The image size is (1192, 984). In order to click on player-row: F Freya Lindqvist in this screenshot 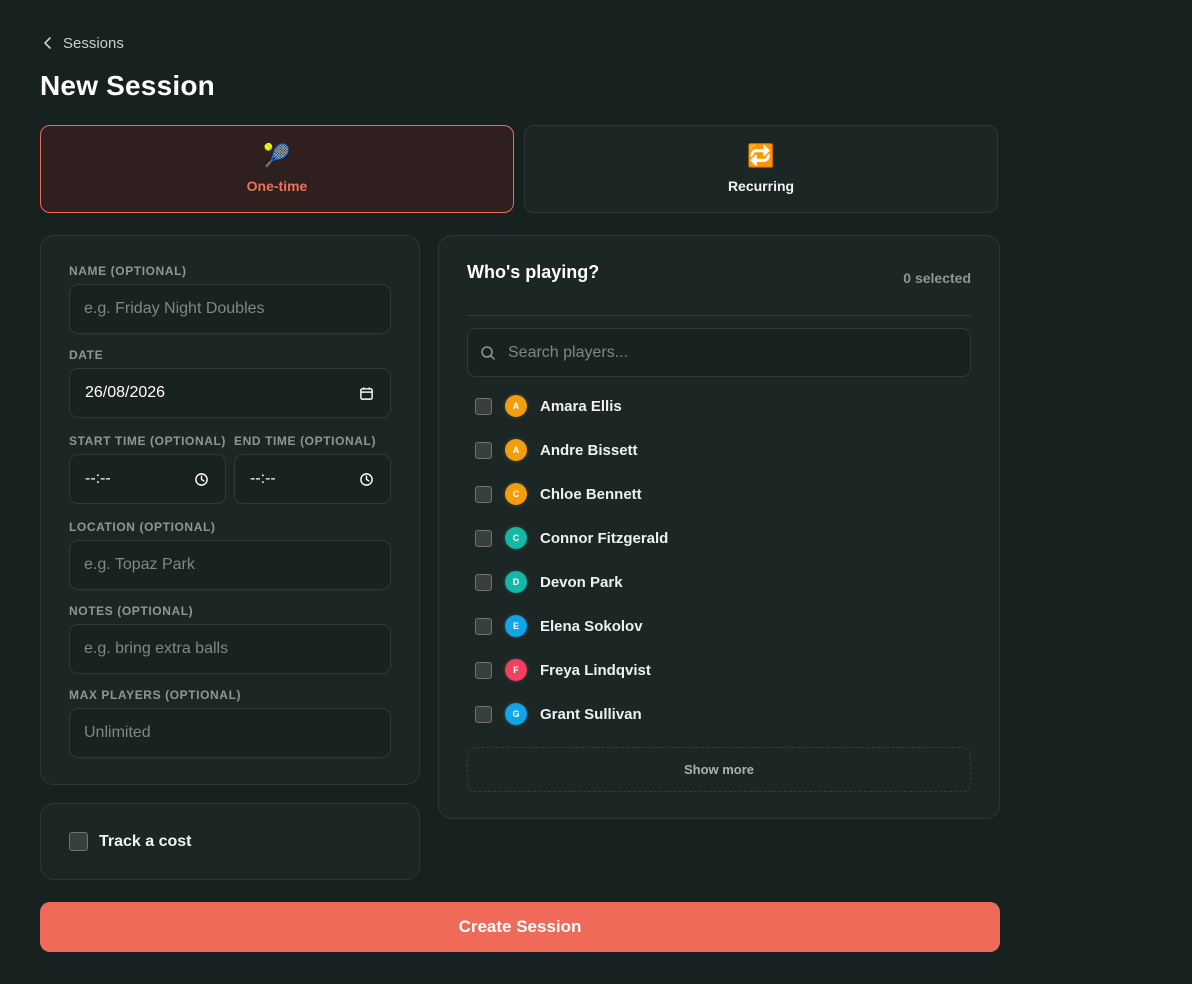, I will do `click(725, 670)`.